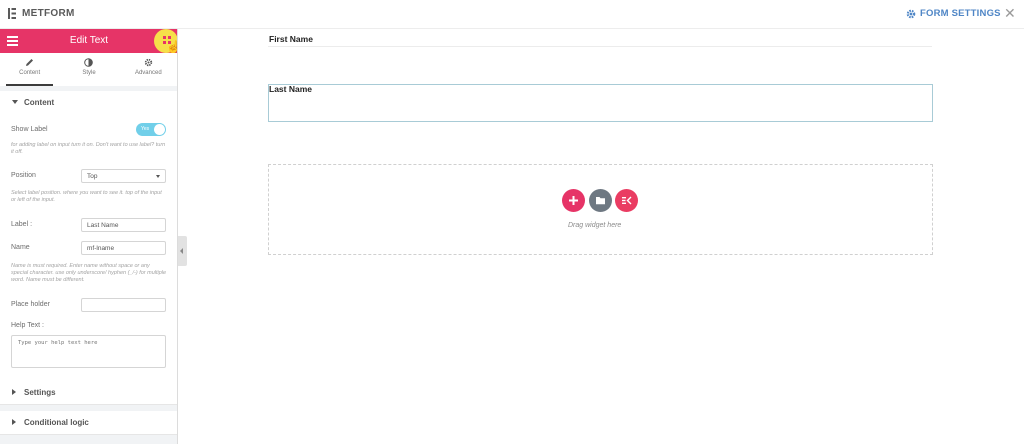  What do you see at coordinates (1010, 13) in the screenshot?
I see `close-icon: ✕` at bounding box center [1010, 13].